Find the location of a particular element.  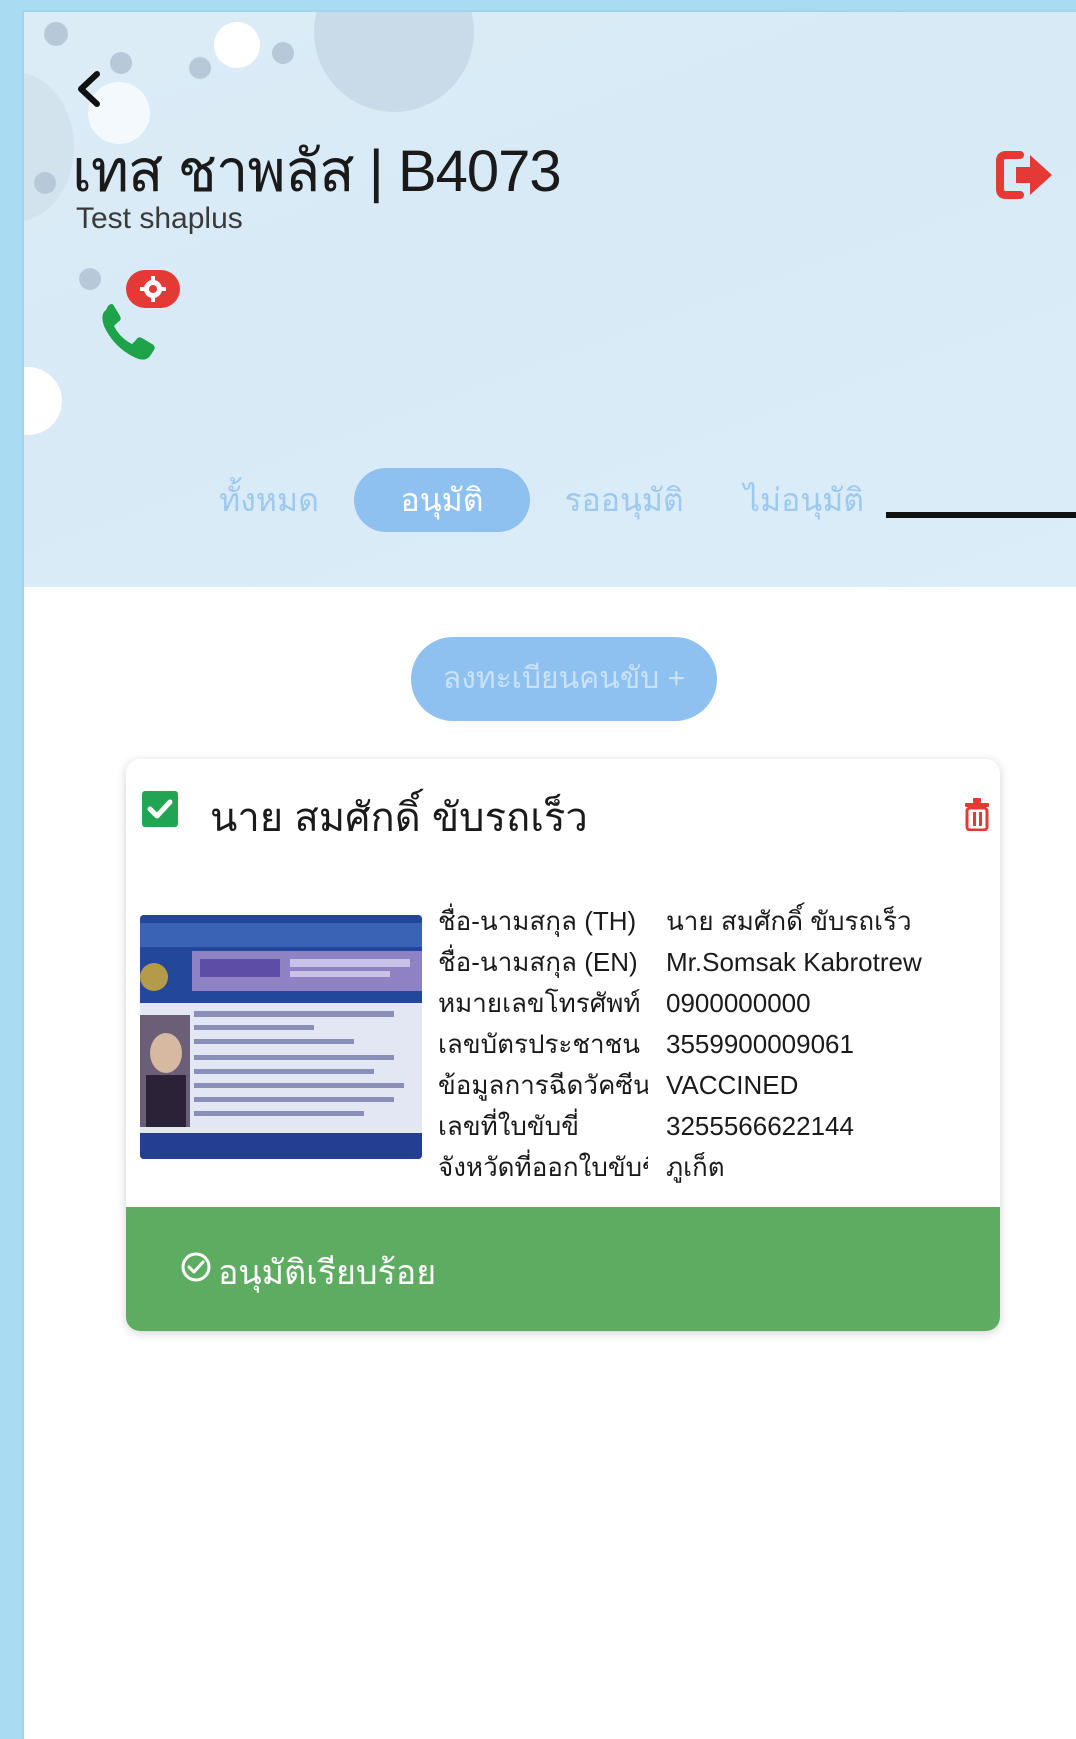

logout-button is located at coordinates (1025, 175).